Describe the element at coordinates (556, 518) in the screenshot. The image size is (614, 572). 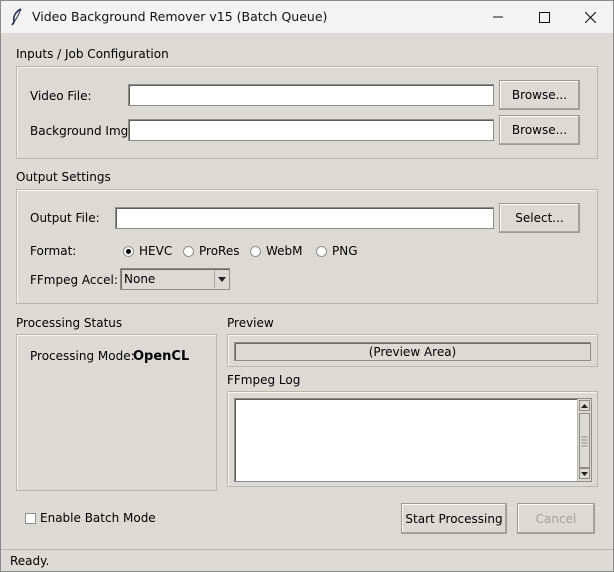
I see `cancel-button: Cancel` at that location.